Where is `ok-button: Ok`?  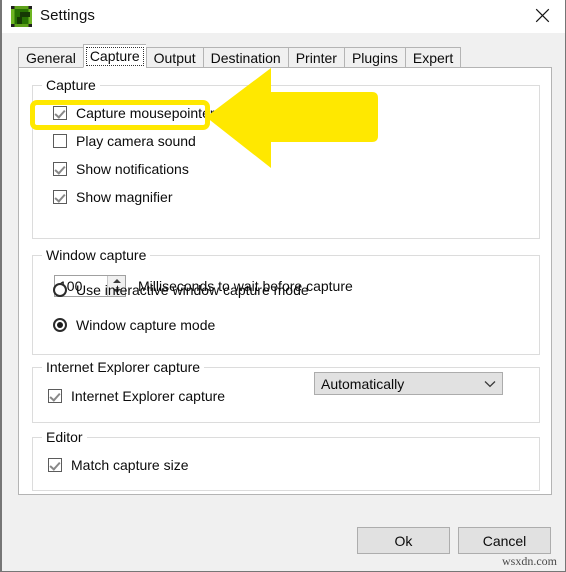
ok-button: Ok is located at coordinates (403, 540).